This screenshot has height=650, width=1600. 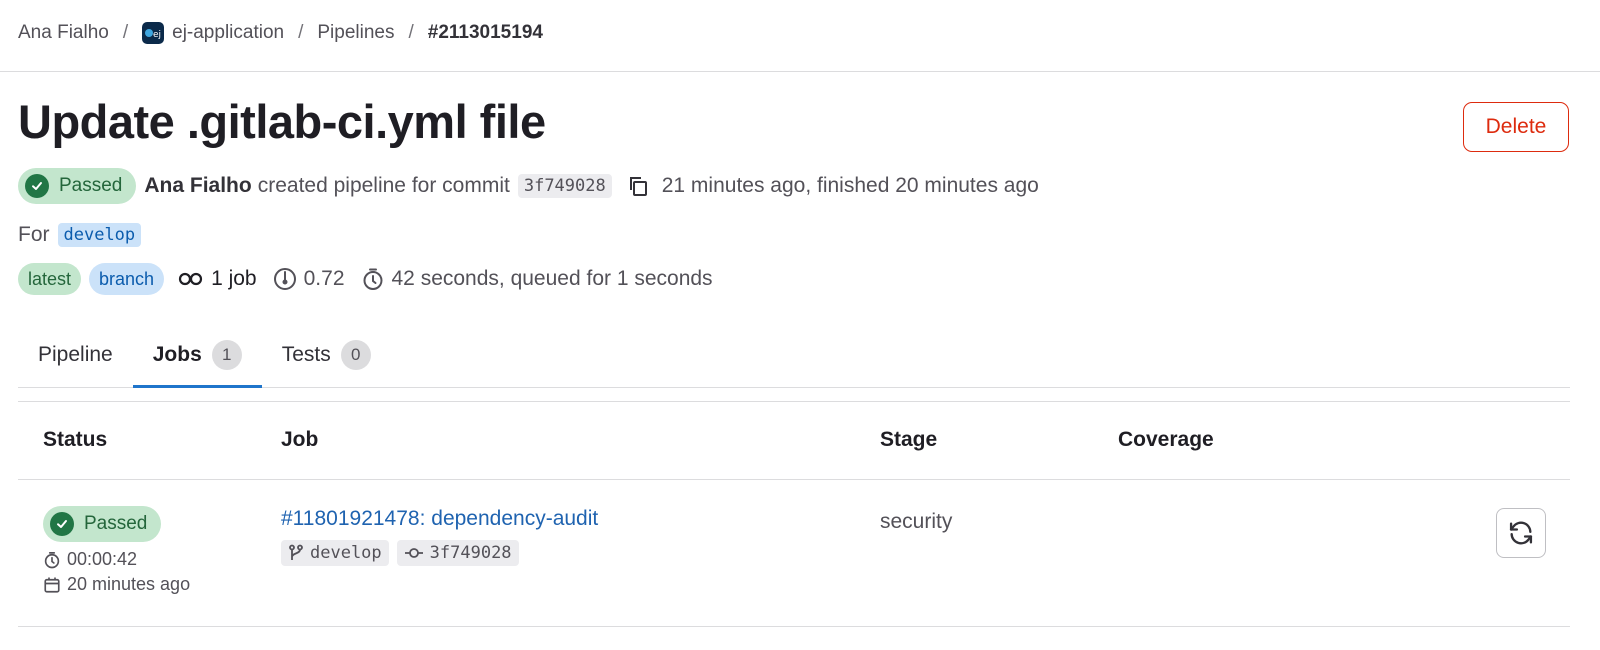 I want to click on pipeline-duration: 42 seconds, queued for 1 seconds, so click(x=537, y=279).